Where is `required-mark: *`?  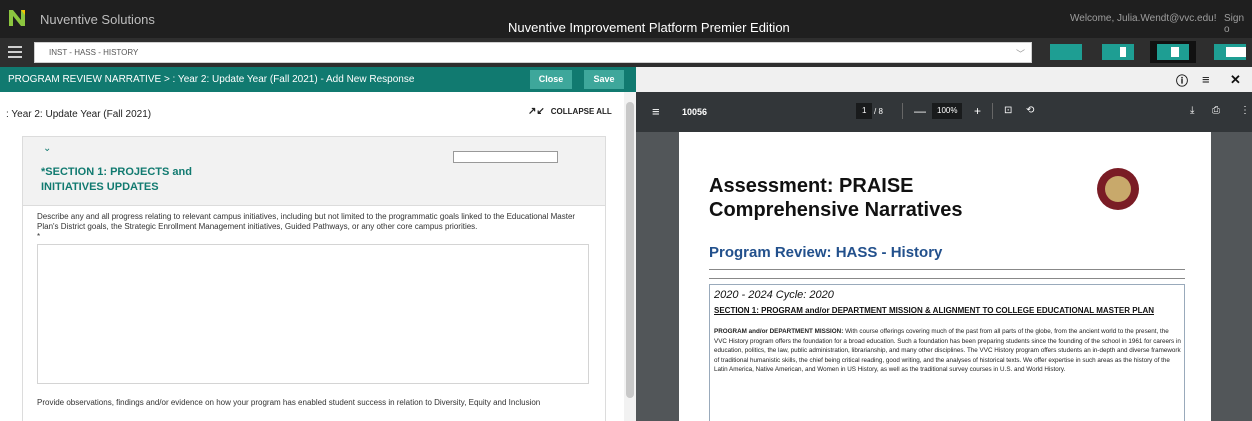 required-mark: * is located at coordinates (39, 236).